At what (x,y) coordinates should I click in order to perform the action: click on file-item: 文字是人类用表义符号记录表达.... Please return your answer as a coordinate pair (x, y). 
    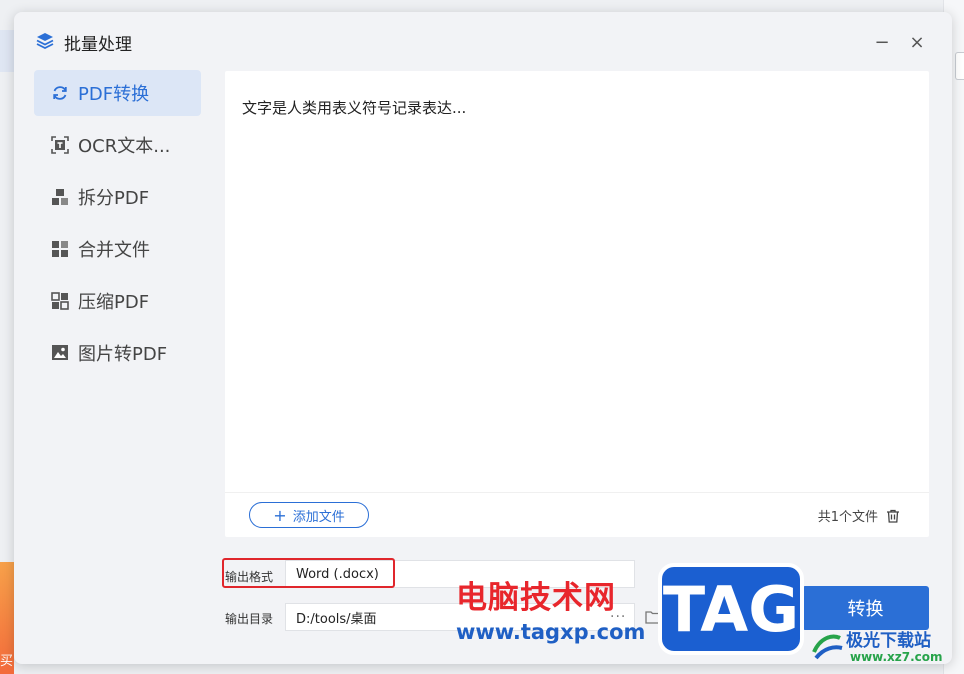
    Looking at the image, I should click on (354, 107).